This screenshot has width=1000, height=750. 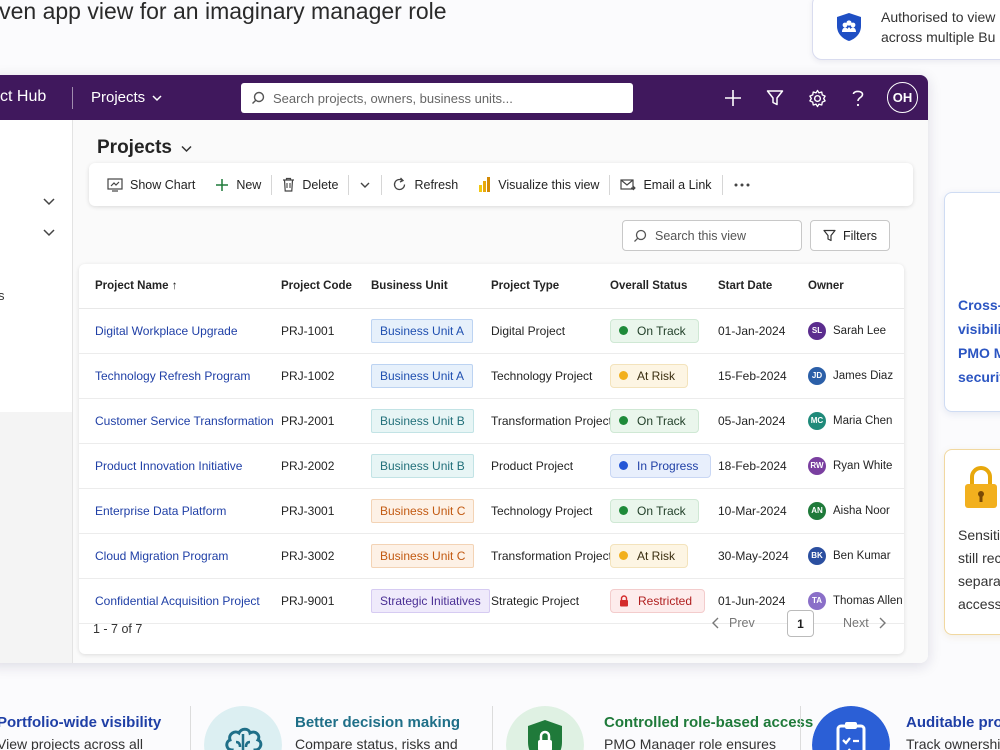 What do you see at coordinates (677, 184) in the screenshot?
I see `email-link-label: Email a Link` at bounding box center [677, 184].